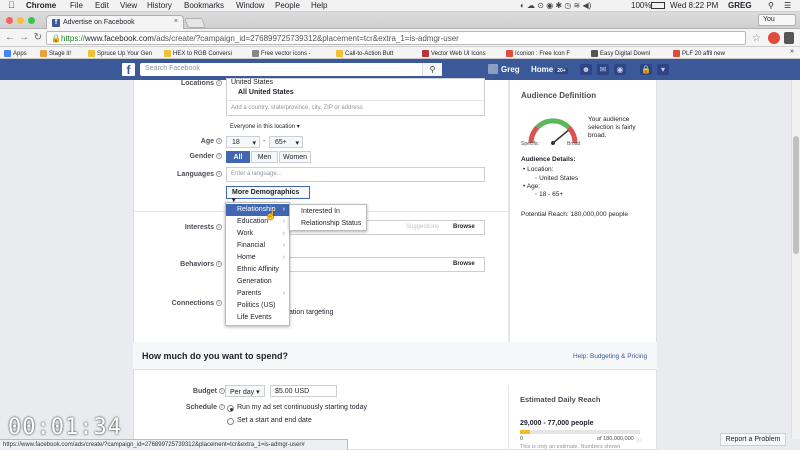  I want to click on forward-icon: →, so click(24, 38).